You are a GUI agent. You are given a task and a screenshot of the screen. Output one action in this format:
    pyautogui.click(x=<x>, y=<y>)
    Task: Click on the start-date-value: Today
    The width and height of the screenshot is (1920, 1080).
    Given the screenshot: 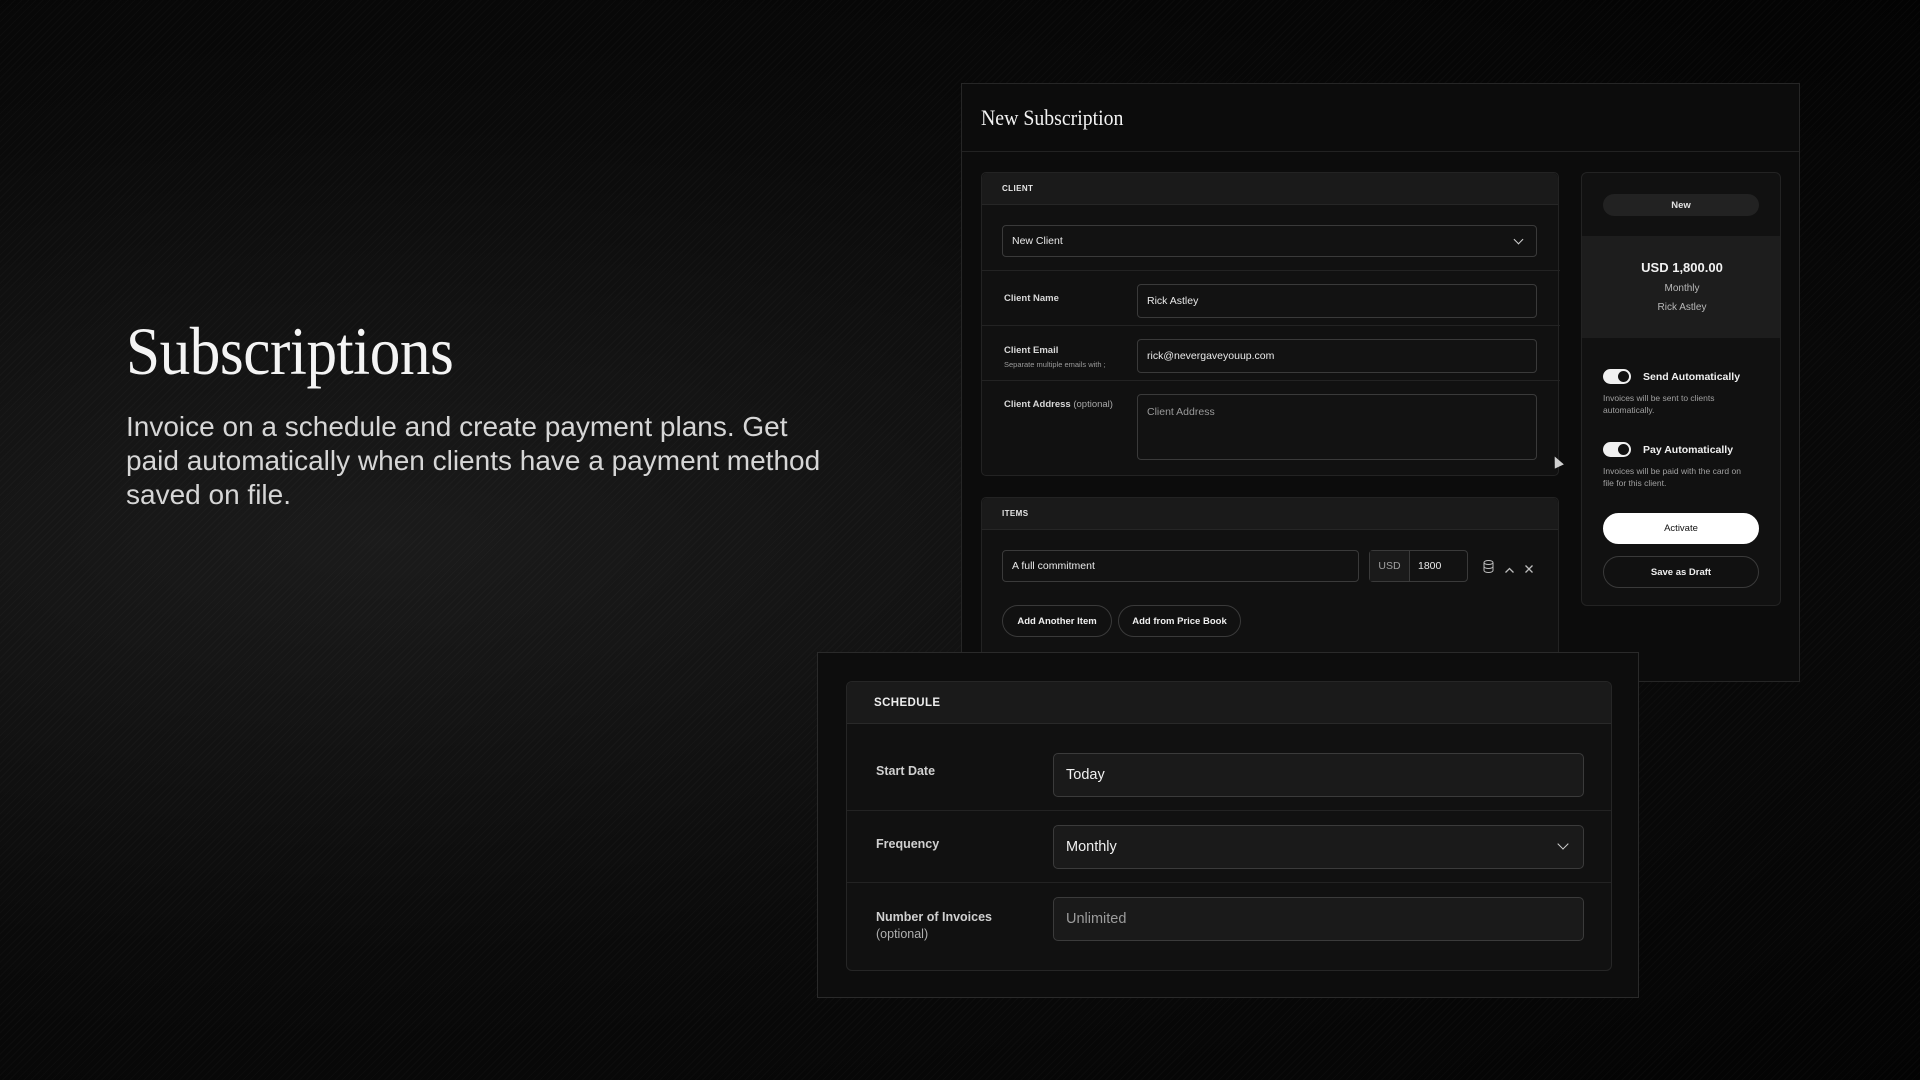 What is the action you would take?
    pyautogui.click(x=1085, y=775)
    